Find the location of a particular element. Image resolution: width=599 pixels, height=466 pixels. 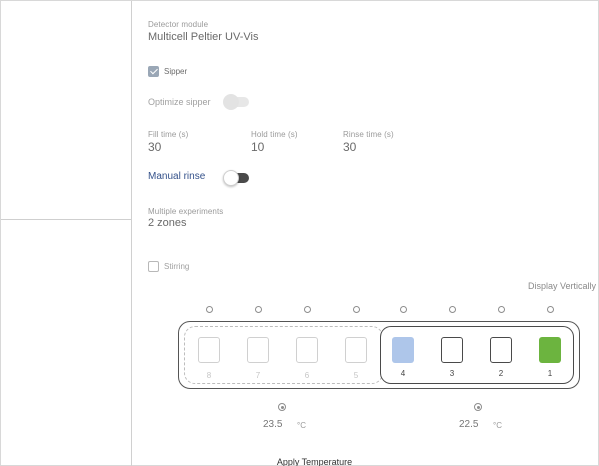

fill-time-label: Fill time (s) is located at coordinates (168, 134).